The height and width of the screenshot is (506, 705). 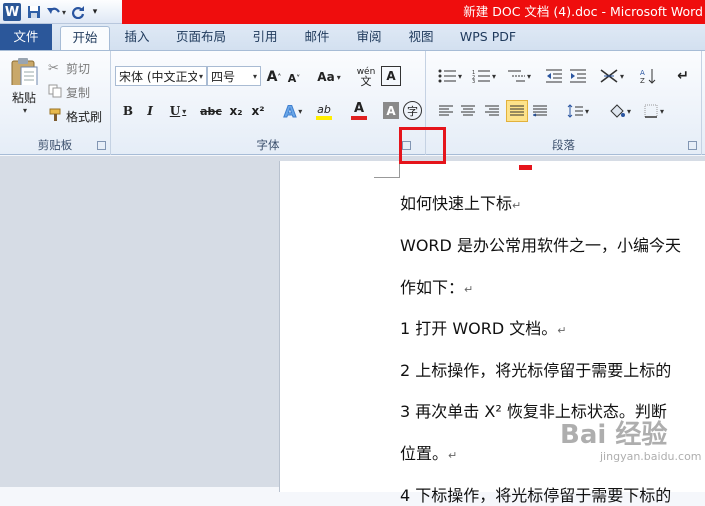 I want to click on clipboard-dialog-launcher, so click(x=101, y=145).